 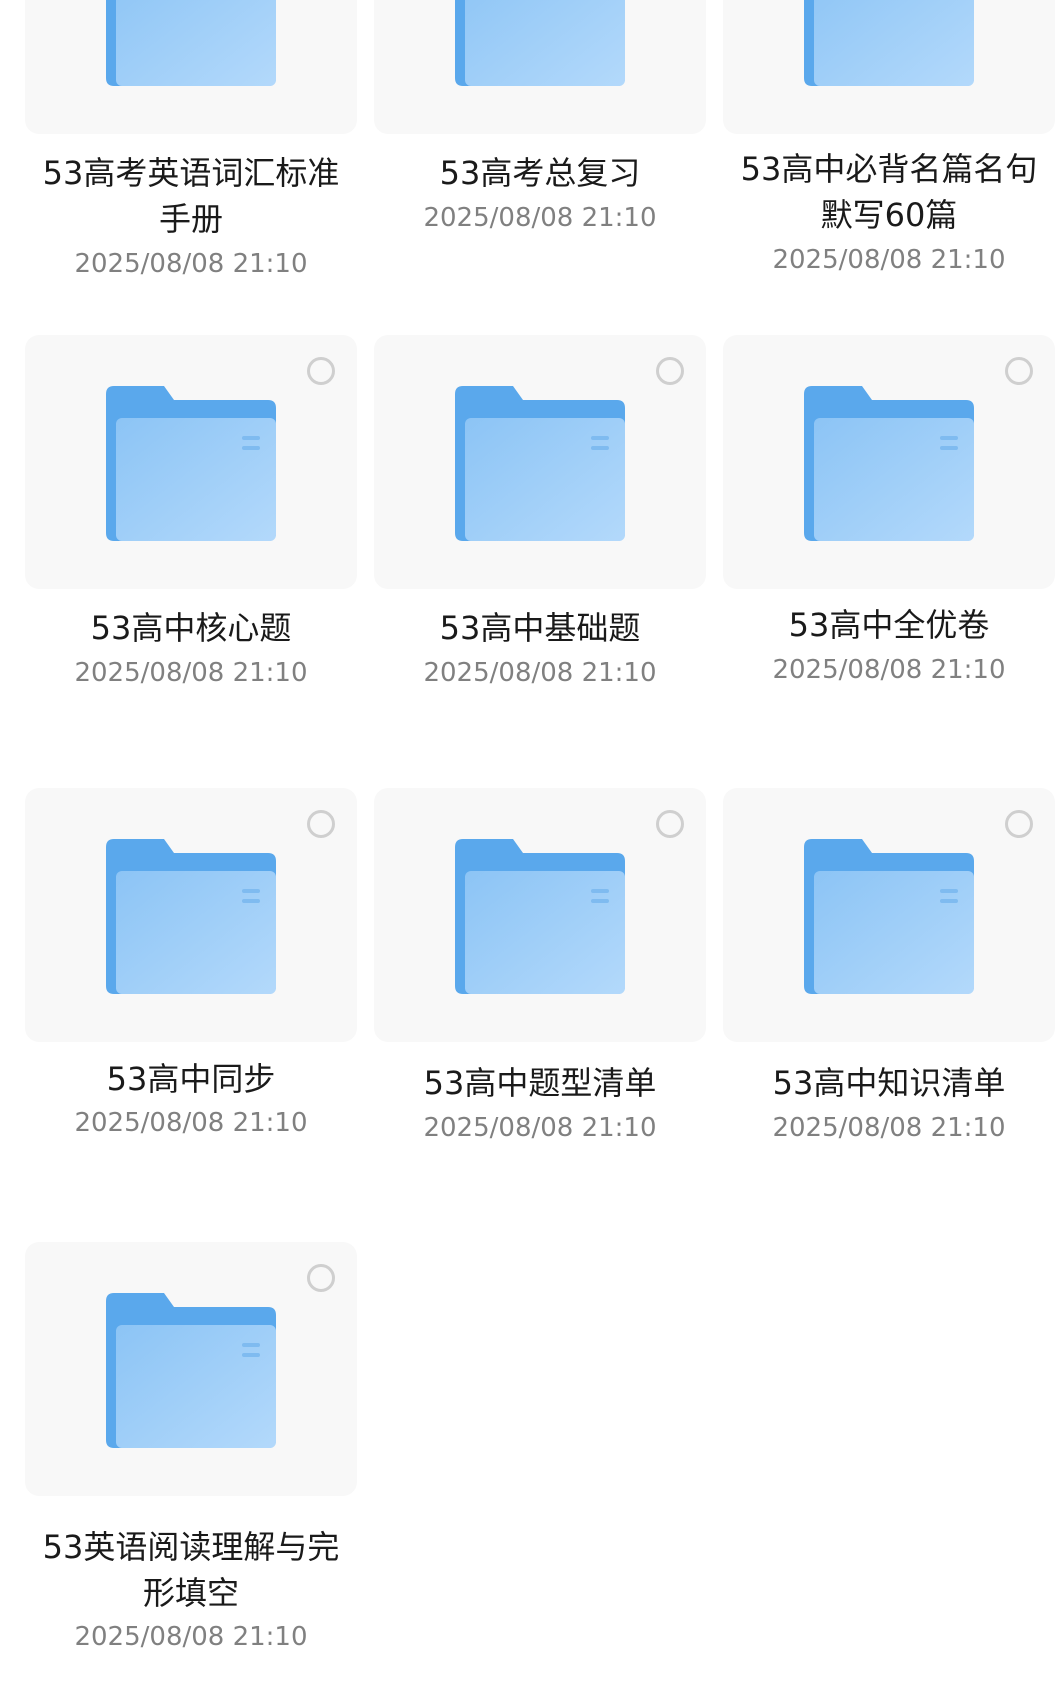 What do you see at coordinates (191, 1570) in the screenshot?
I see `folder-name: 53英语阅读理解与完形填空` at bounding box center [191, 1570].